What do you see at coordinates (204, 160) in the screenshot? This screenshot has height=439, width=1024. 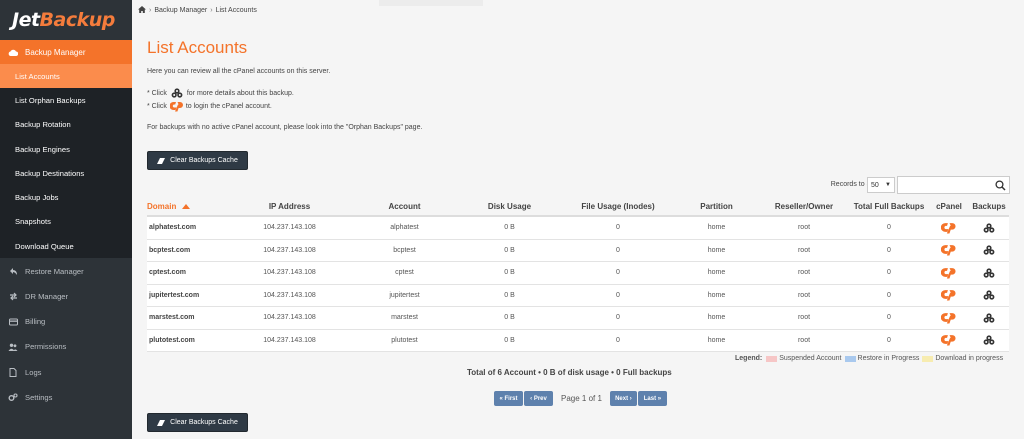 I see `button-label: Clear Backups Cache` at bounding box center [204, 160].